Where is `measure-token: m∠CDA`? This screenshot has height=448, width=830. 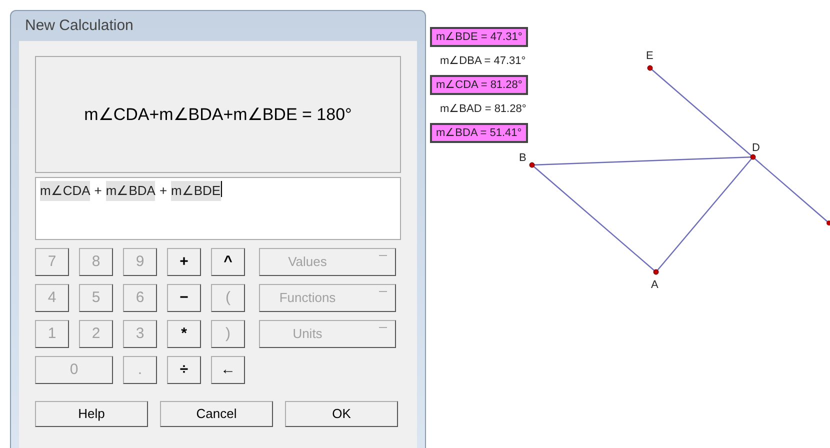 measure-token: m∠CDA is located at coordinates (65, 190).